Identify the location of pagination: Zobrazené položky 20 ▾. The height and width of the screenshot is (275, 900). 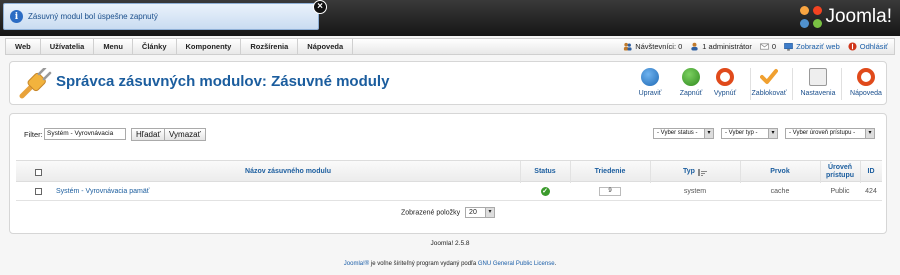
(448, 212).